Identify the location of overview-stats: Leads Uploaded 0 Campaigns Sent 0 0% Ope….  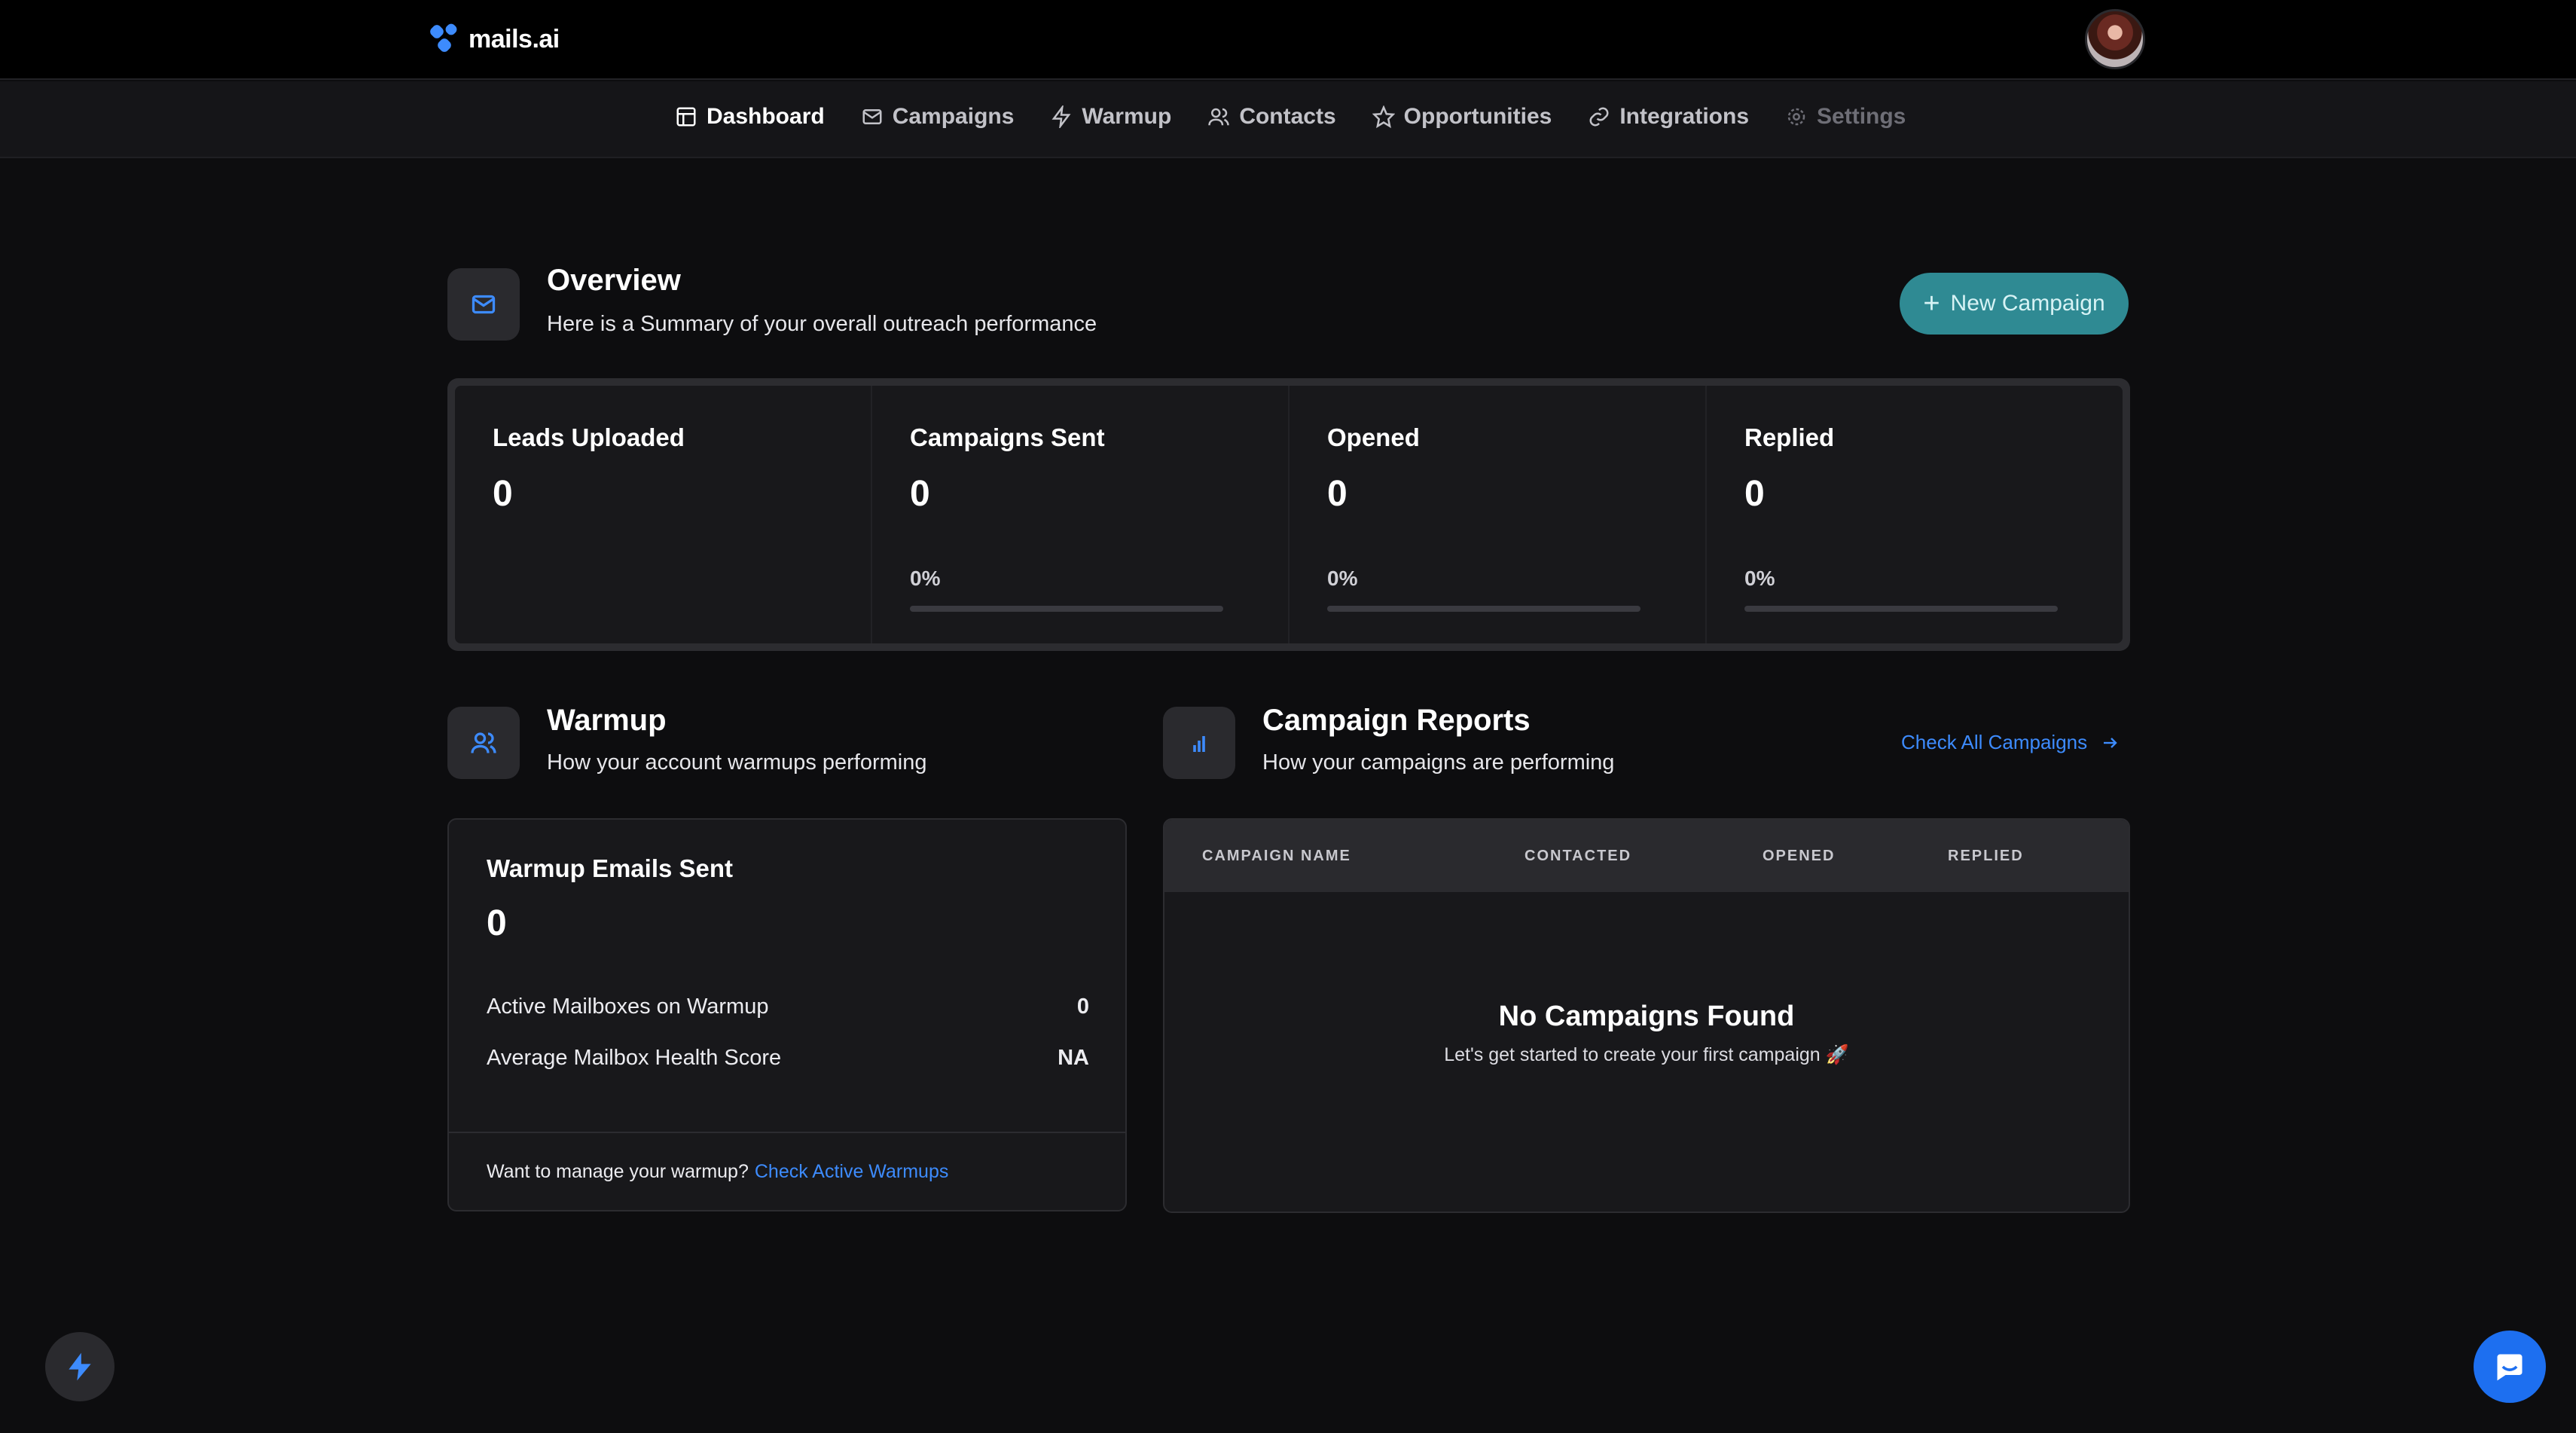
(1288, 514).